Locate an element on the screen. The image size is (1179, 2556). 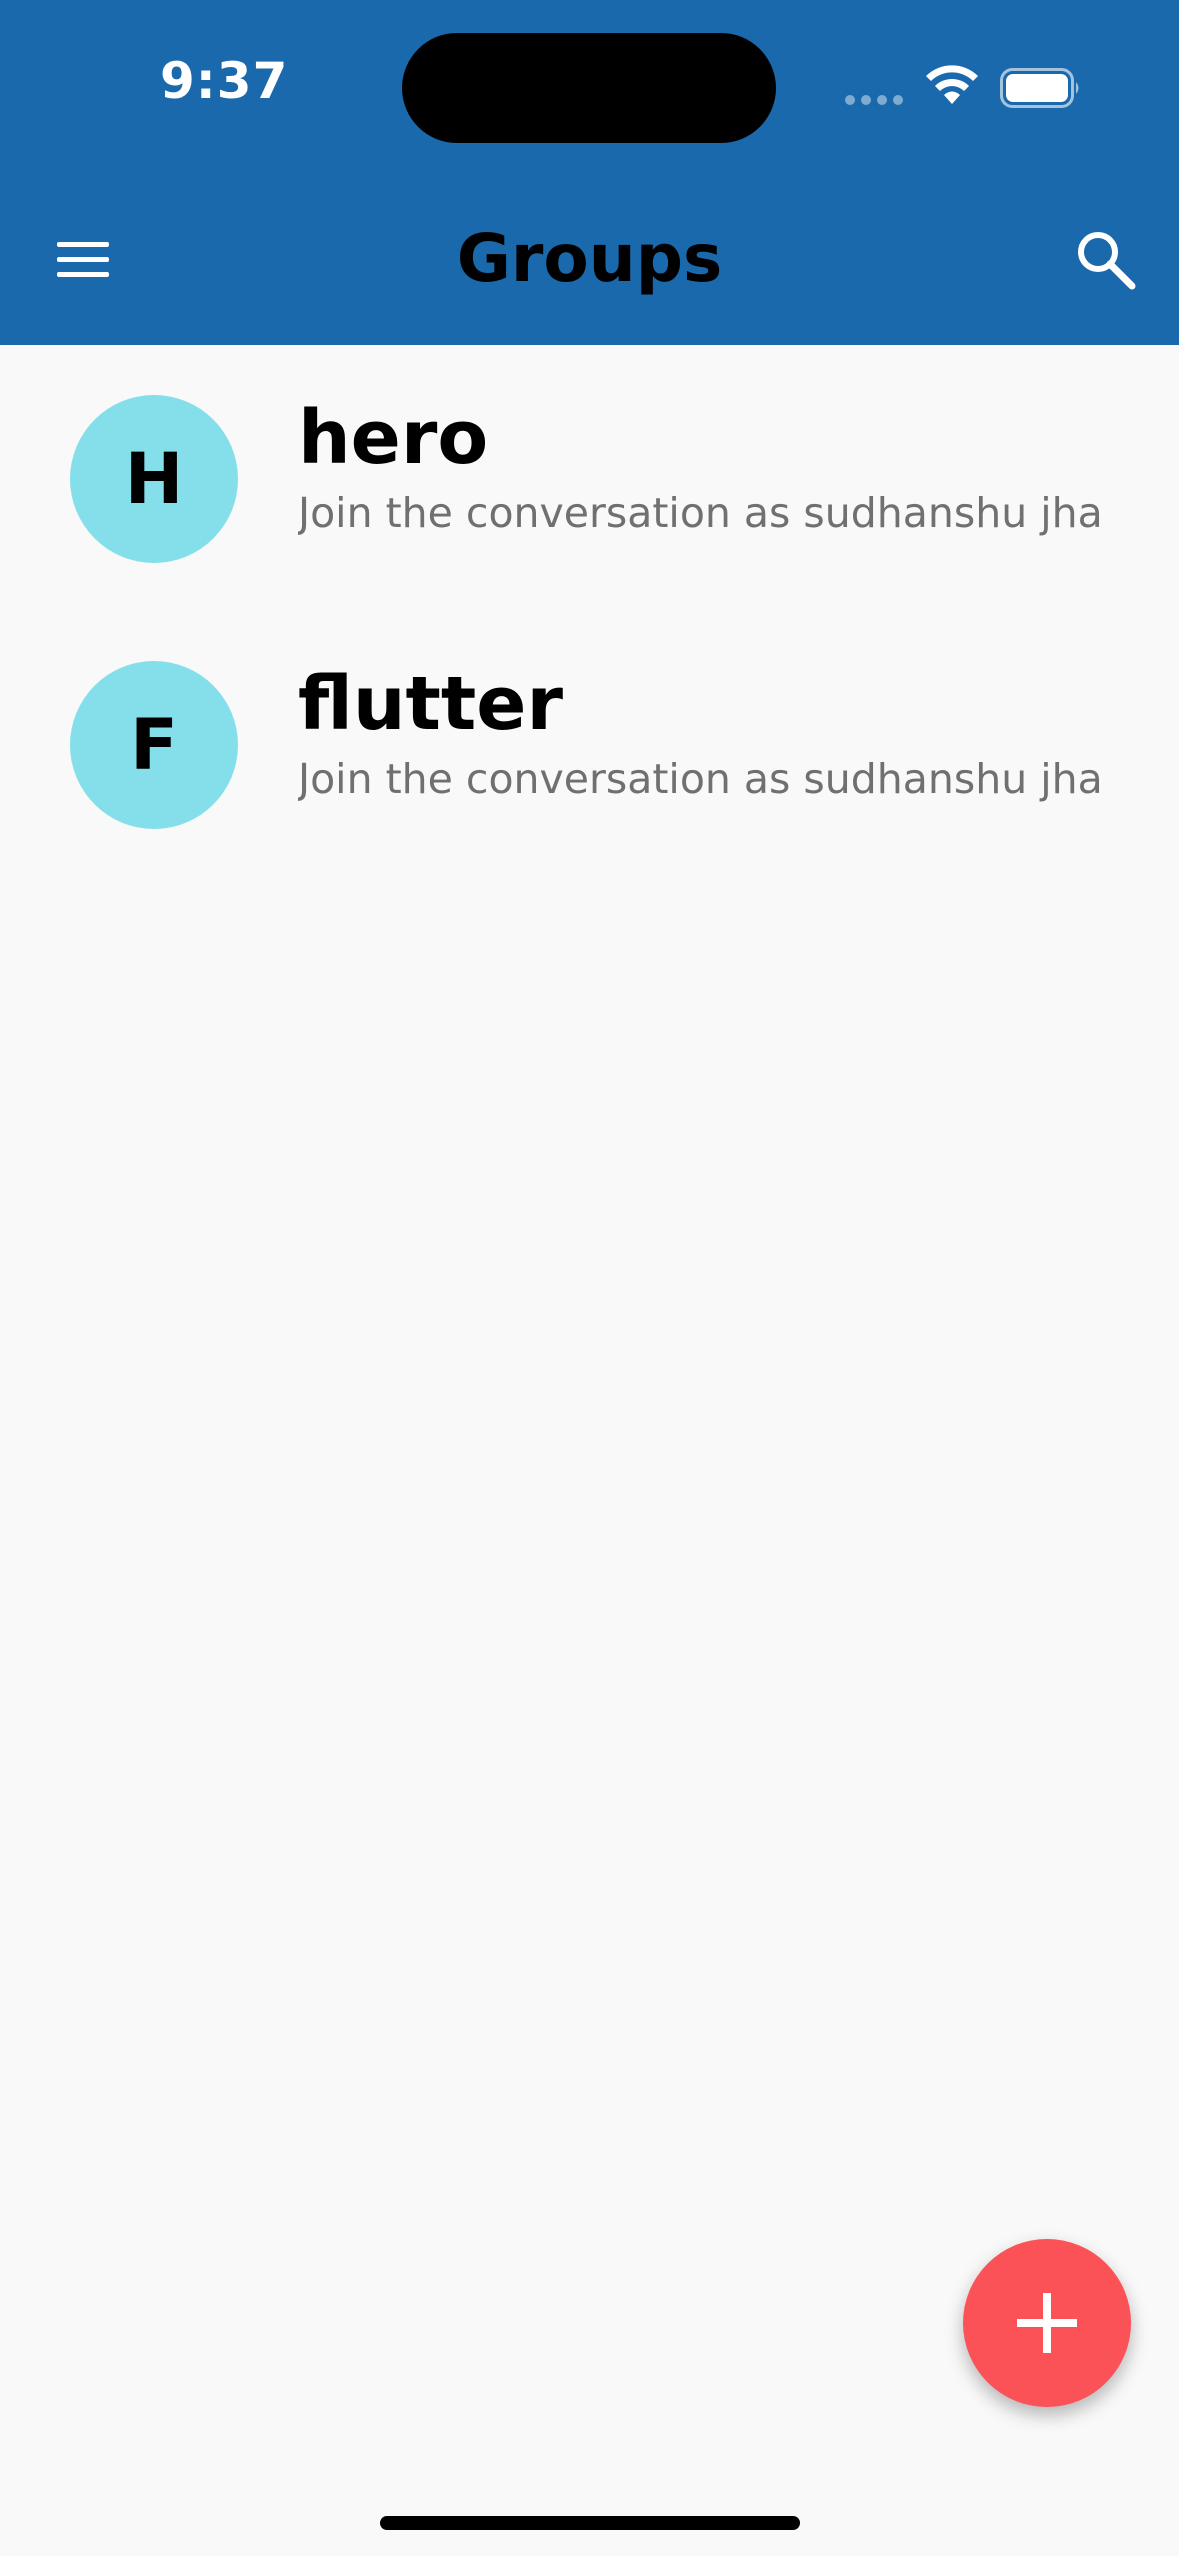
group-name: hero is located at coordinates (393, 438).